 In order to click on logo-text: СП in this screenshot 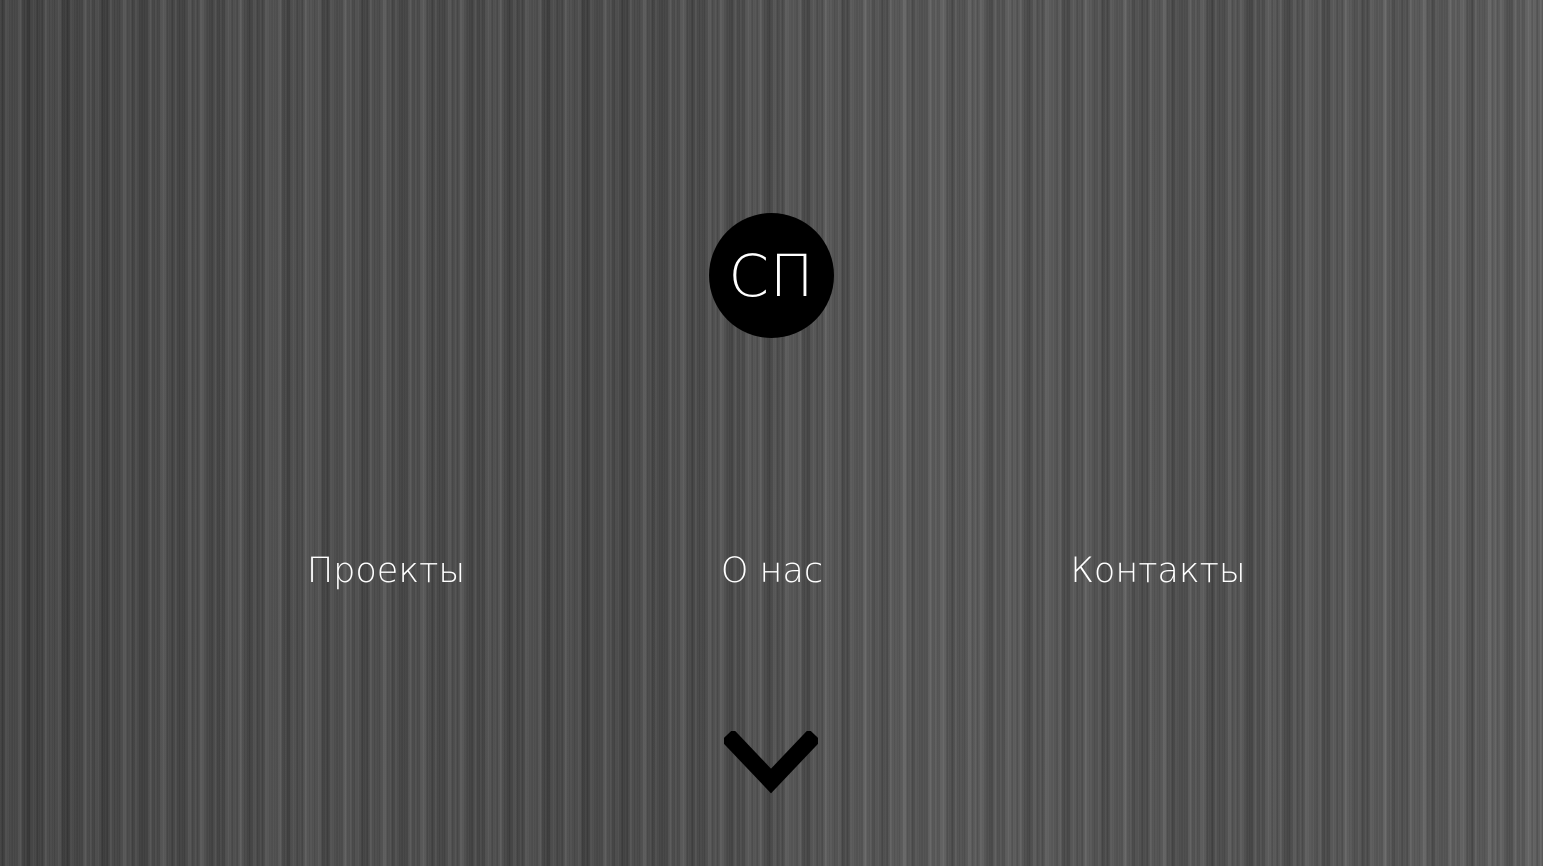, I will do `click(771, 275)`.